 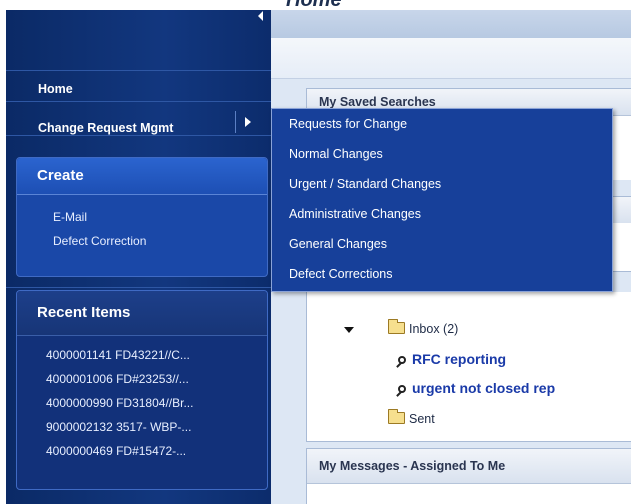 I want to click on menu-item-general-changes: General Changes, so click(x=338, y=244).